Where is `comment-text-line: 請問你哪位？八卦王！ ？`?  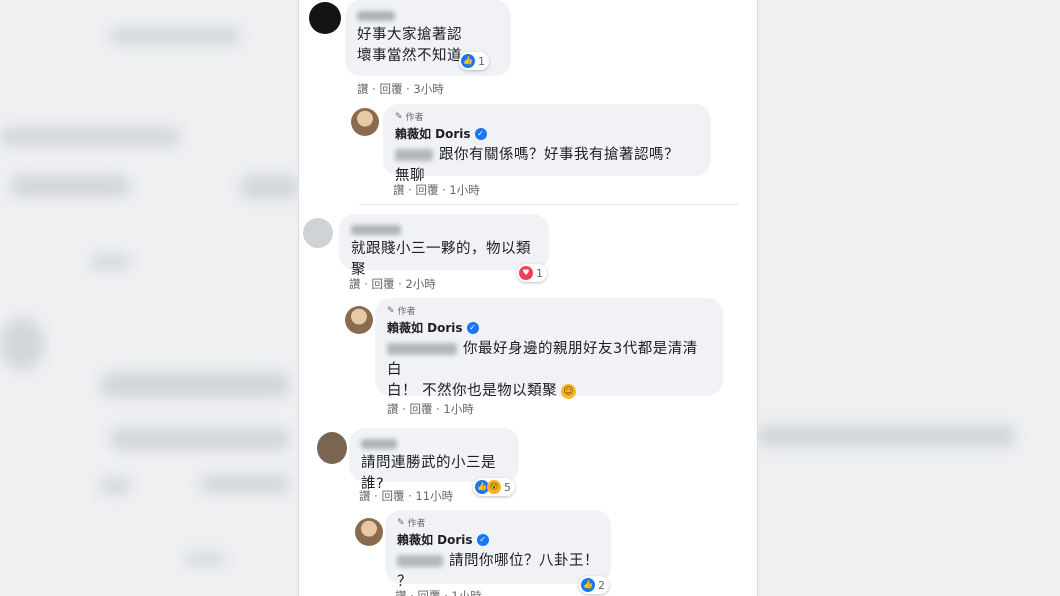
comment-text-line: 請問你哪位？八卦王！ ？ is located at coordinates (498, 572).